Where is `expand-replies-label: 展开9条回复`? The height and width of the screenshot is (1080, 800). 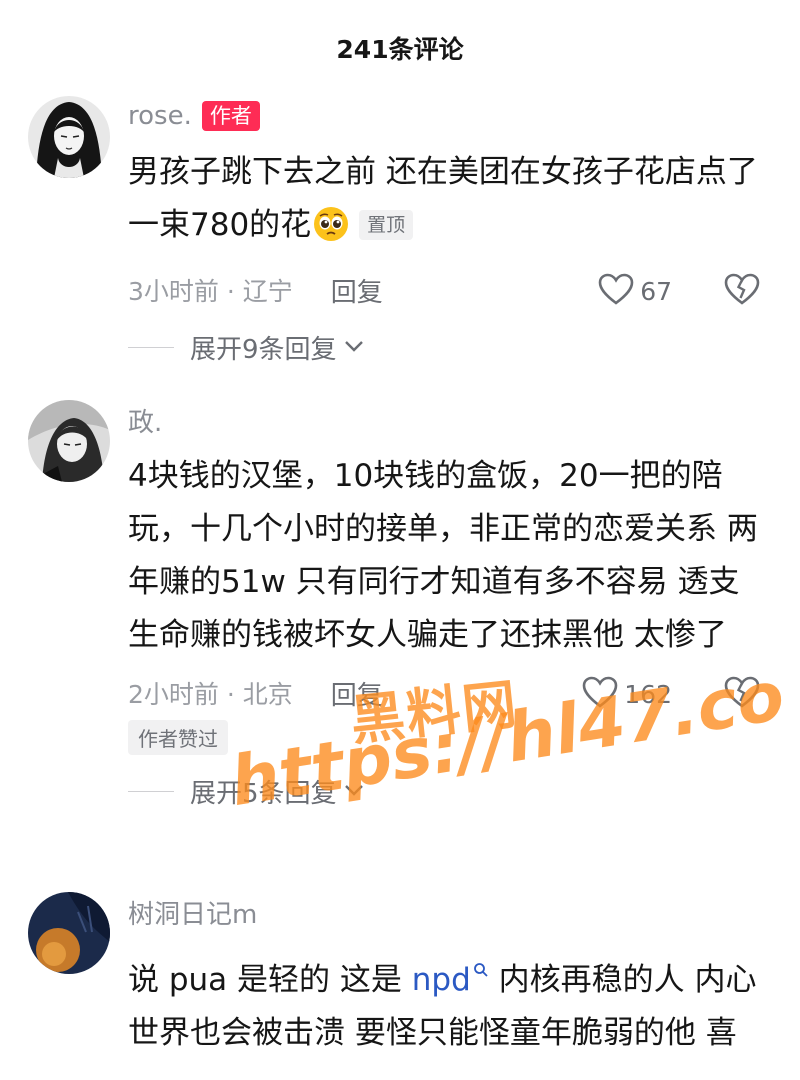 expand-replies-label: 展开9条回复 is located at coordinates (263, 349).